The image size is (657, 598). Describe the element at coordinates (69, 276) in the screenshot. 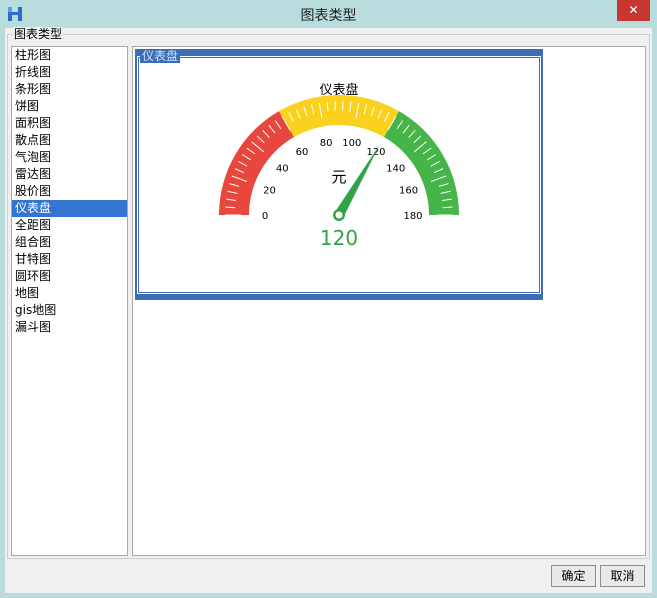

I see `chart-type-item: 圆环图` at that location.